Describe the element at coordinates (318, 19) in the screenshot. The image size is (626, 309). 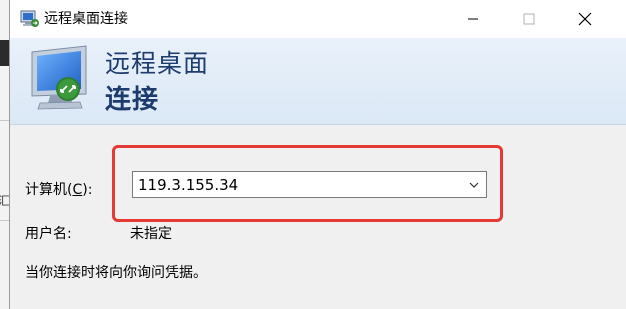
I see `title-bar: 远程桌面连接` at that location.